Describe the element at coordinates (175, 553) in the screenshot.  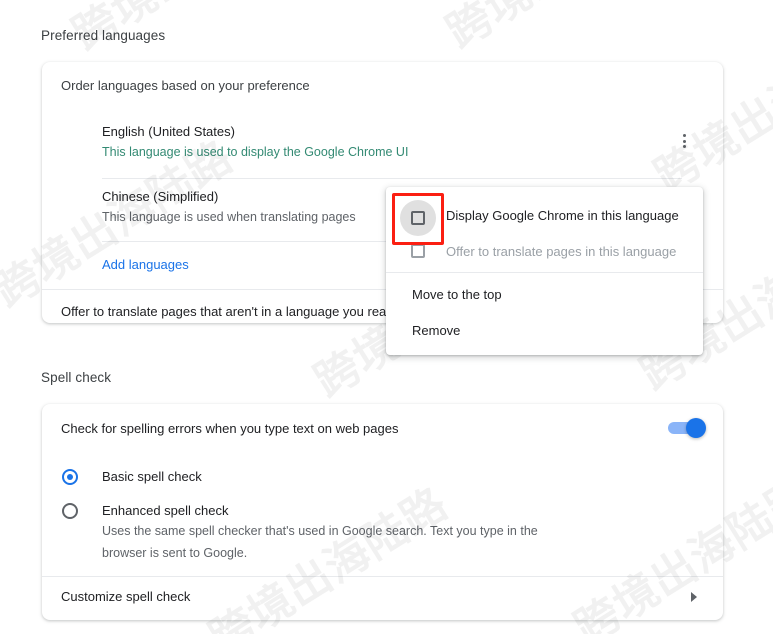
I see `radio-description-enhanced-line2: browser is sent to Google.` at that location.